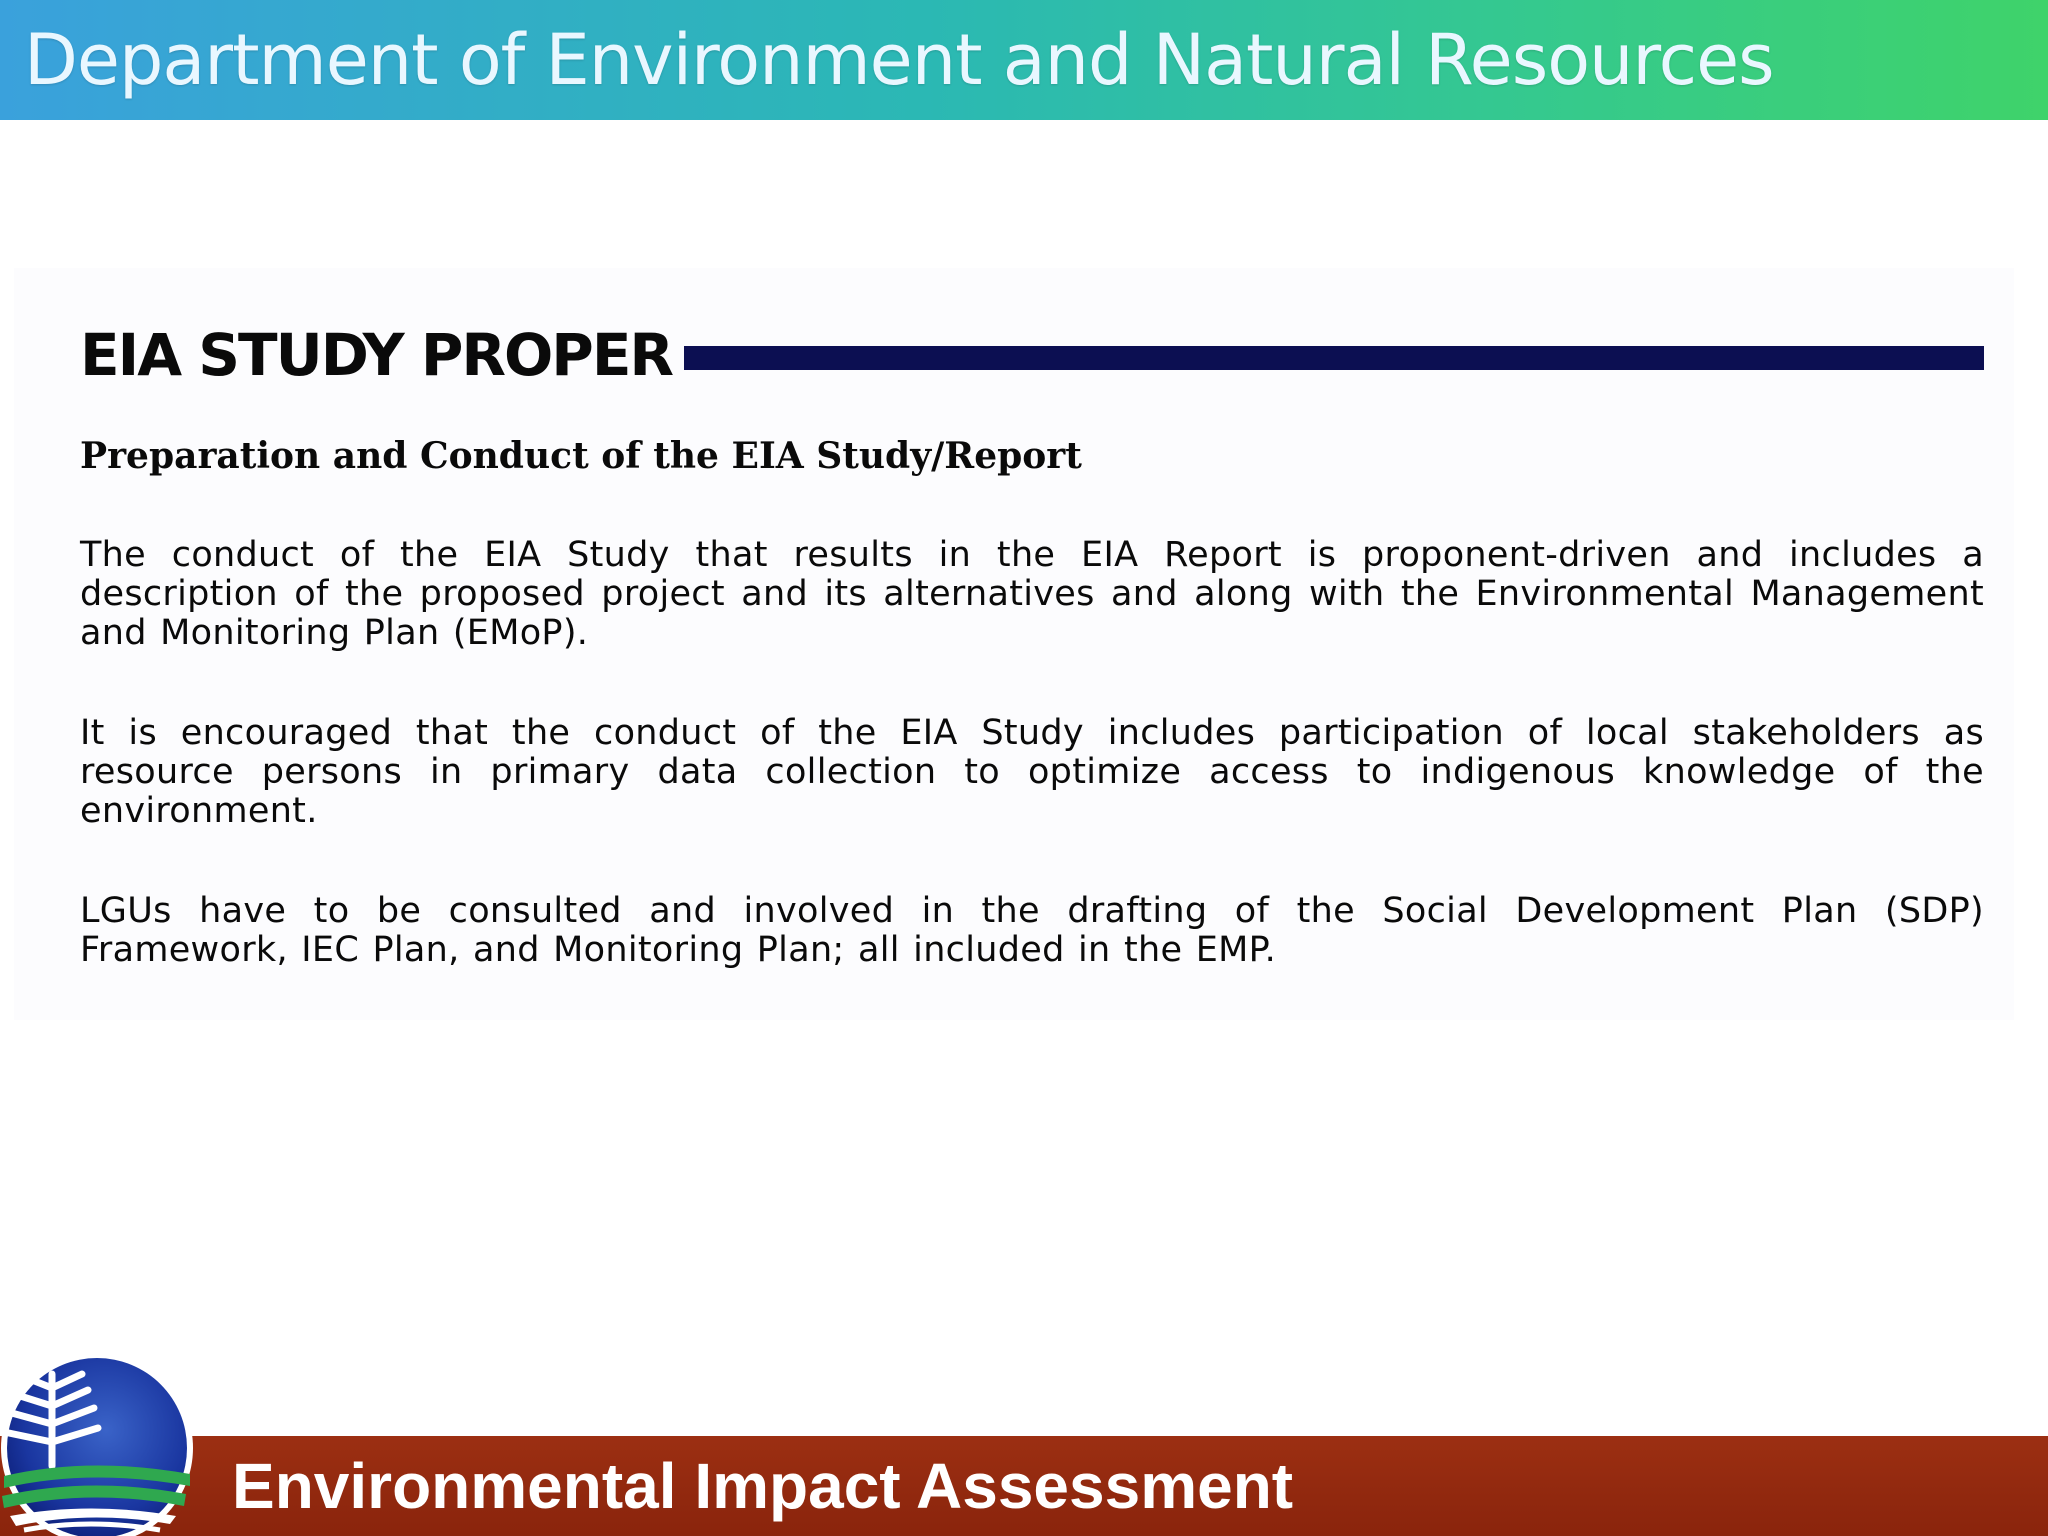  Describe the element at coordinates (763, 1486) in the screenshot. I see `footer-title: Environmental Impact Assessment` at that location.